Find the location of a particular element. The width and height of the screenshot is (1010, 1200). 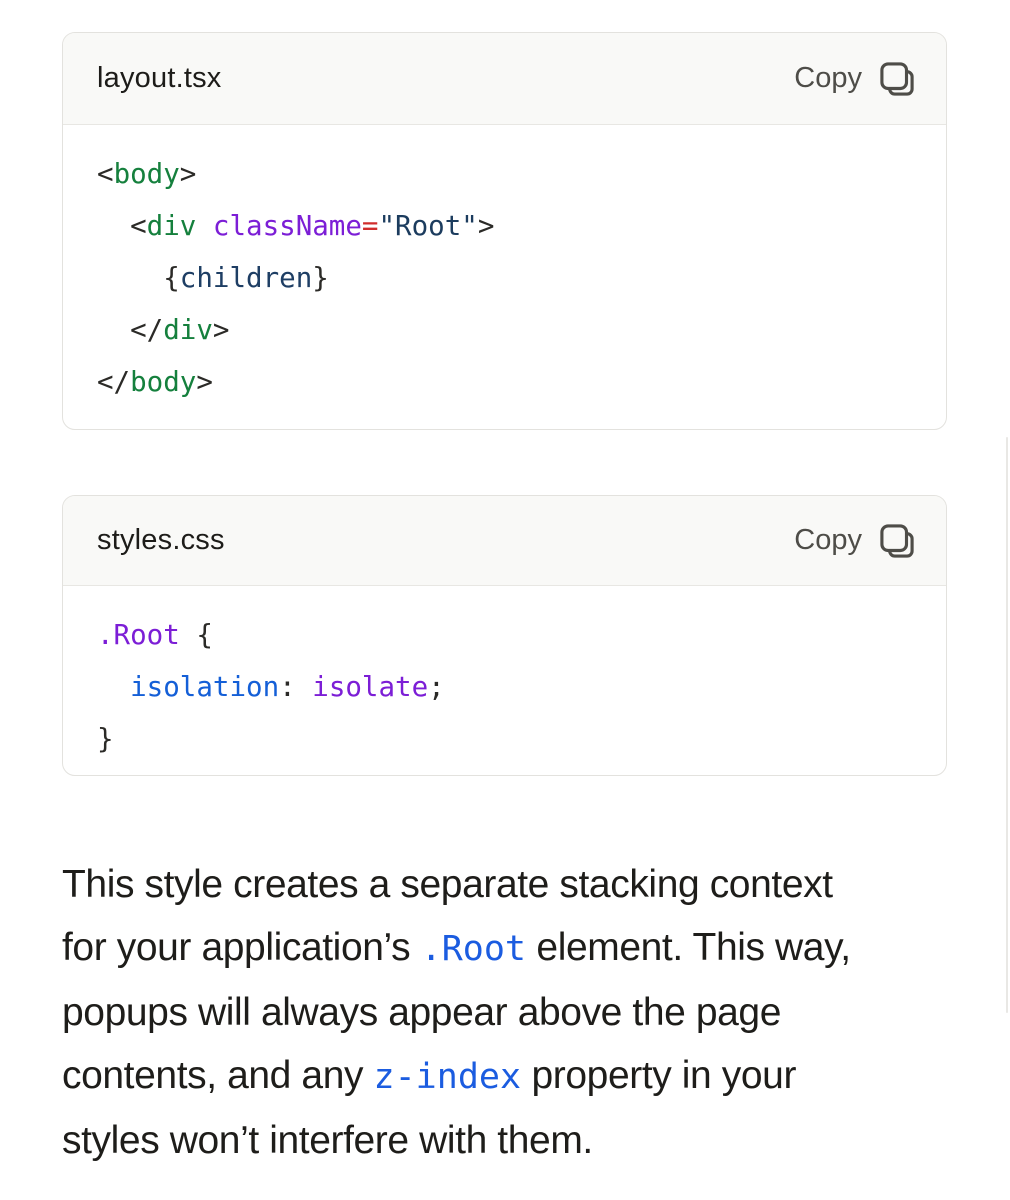

code-line: .Root { is located at coordinates (155, 635).